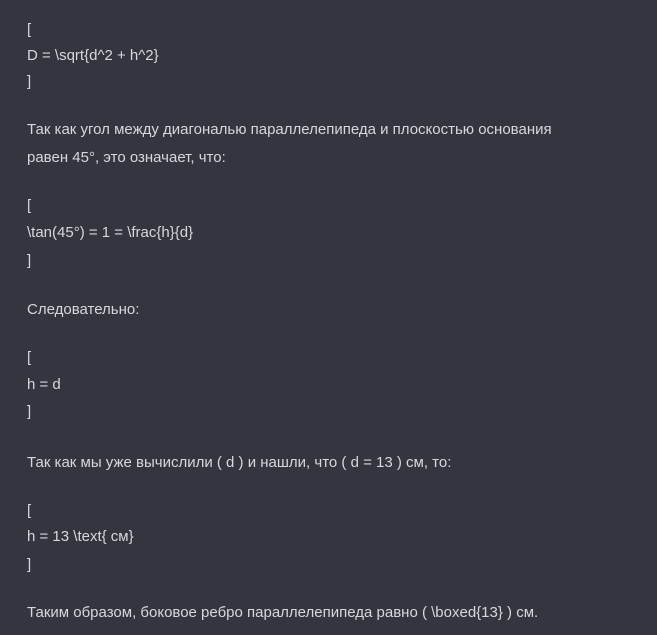  I want to click on math-formula-equality: h = d, so click(44, 384).